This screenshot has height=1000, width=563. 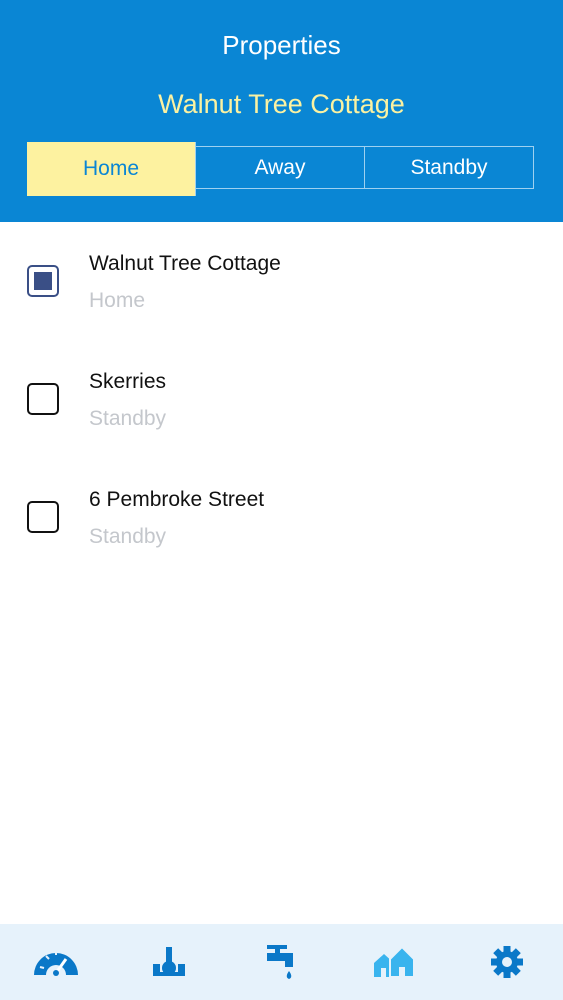 What do you see at coordinates (117, 300) in the screenshot?
I see `property-status: Home` at bounding box center [117, 300].